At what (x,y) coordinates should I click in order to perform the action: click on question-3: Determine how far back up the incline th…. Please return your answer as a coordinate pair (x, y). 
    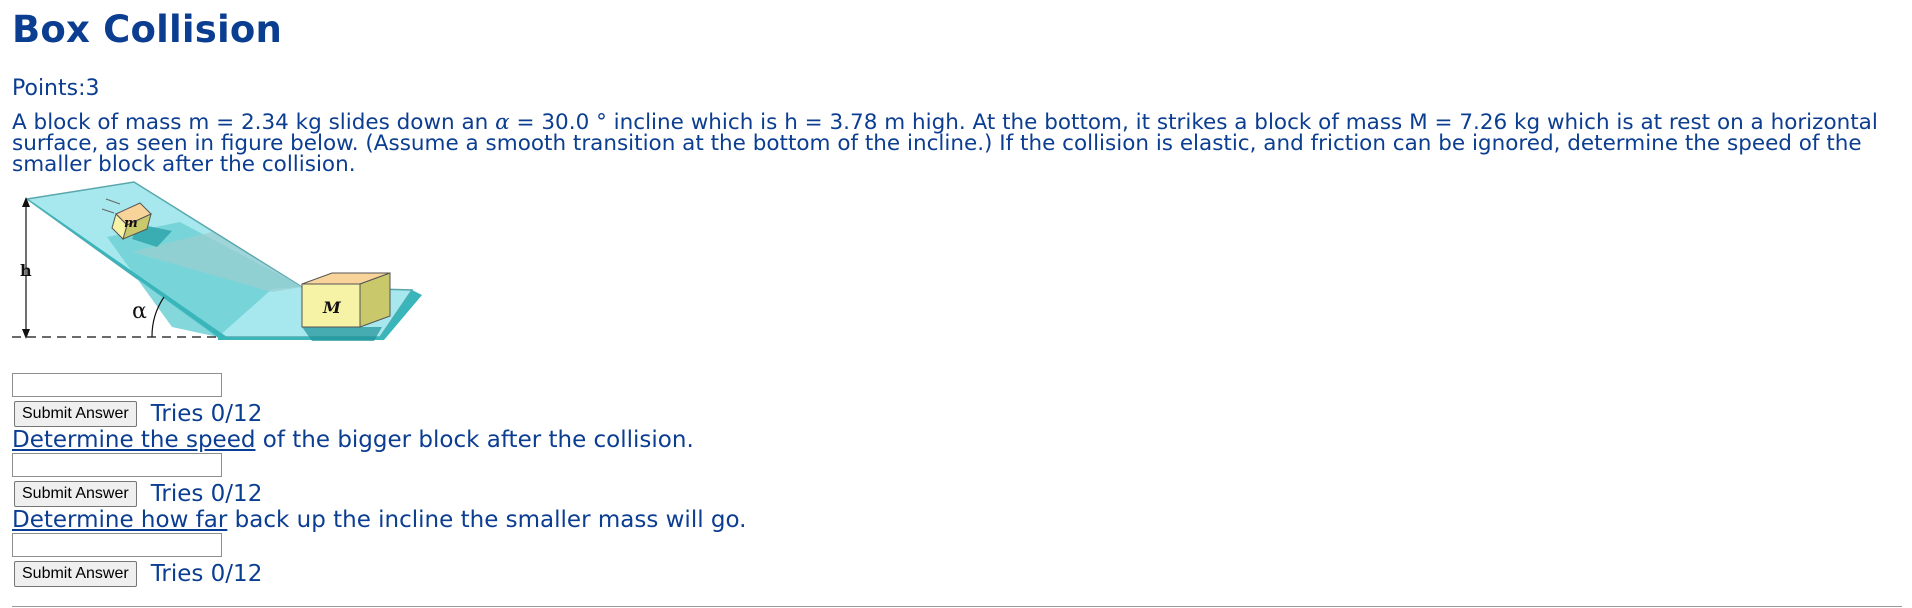
    Looking at the image, I should click on (962, 520).